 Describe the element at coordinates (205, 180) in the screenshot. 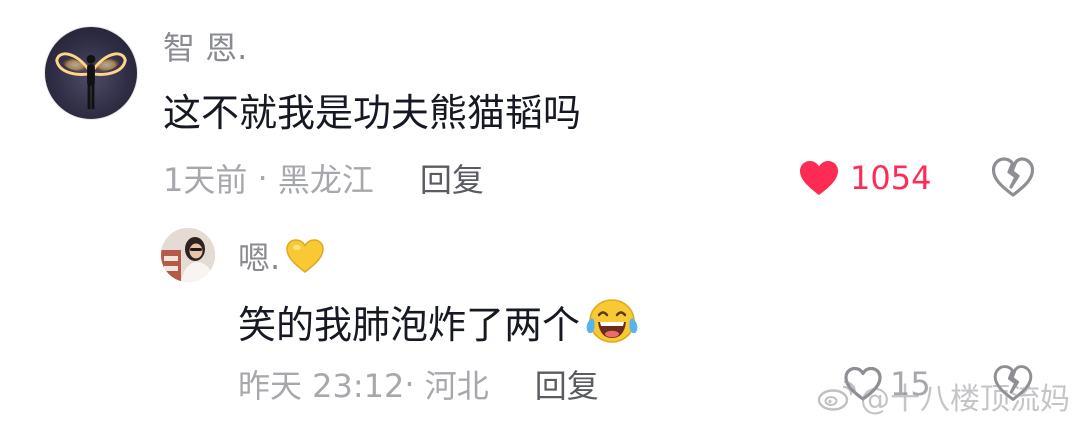

I see `comment-time: 1天前` at that location.